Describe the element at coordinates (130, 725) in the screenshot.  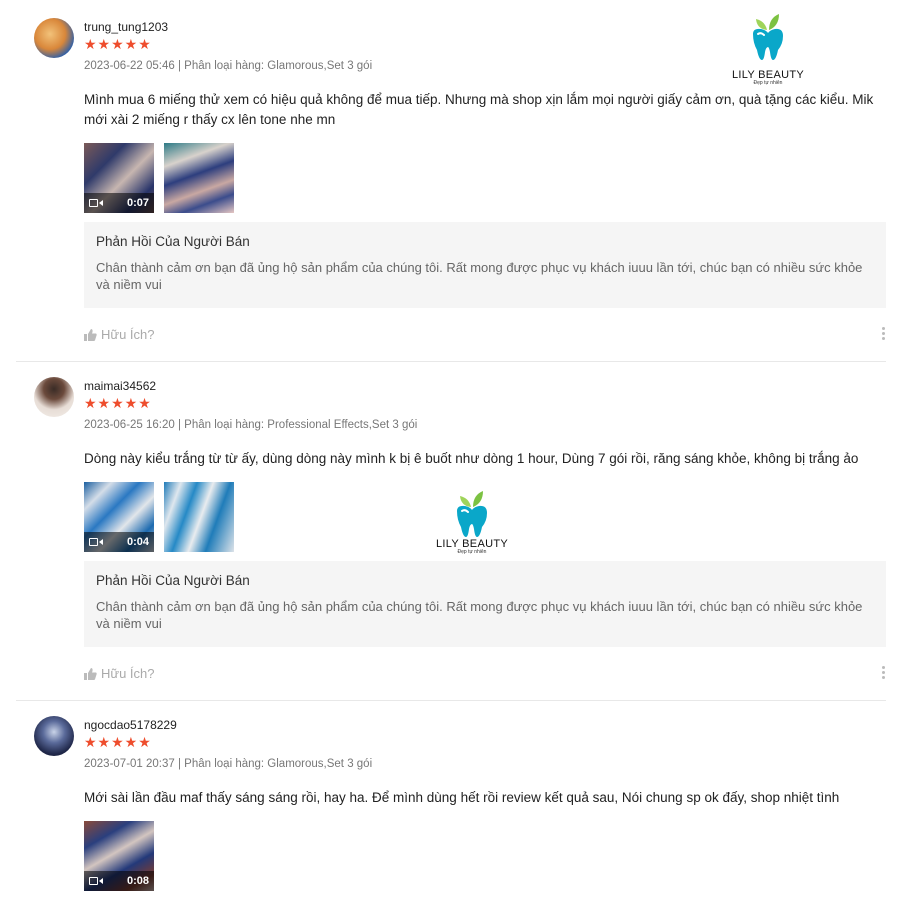
I see `username: ngocdao5178229` at that location.